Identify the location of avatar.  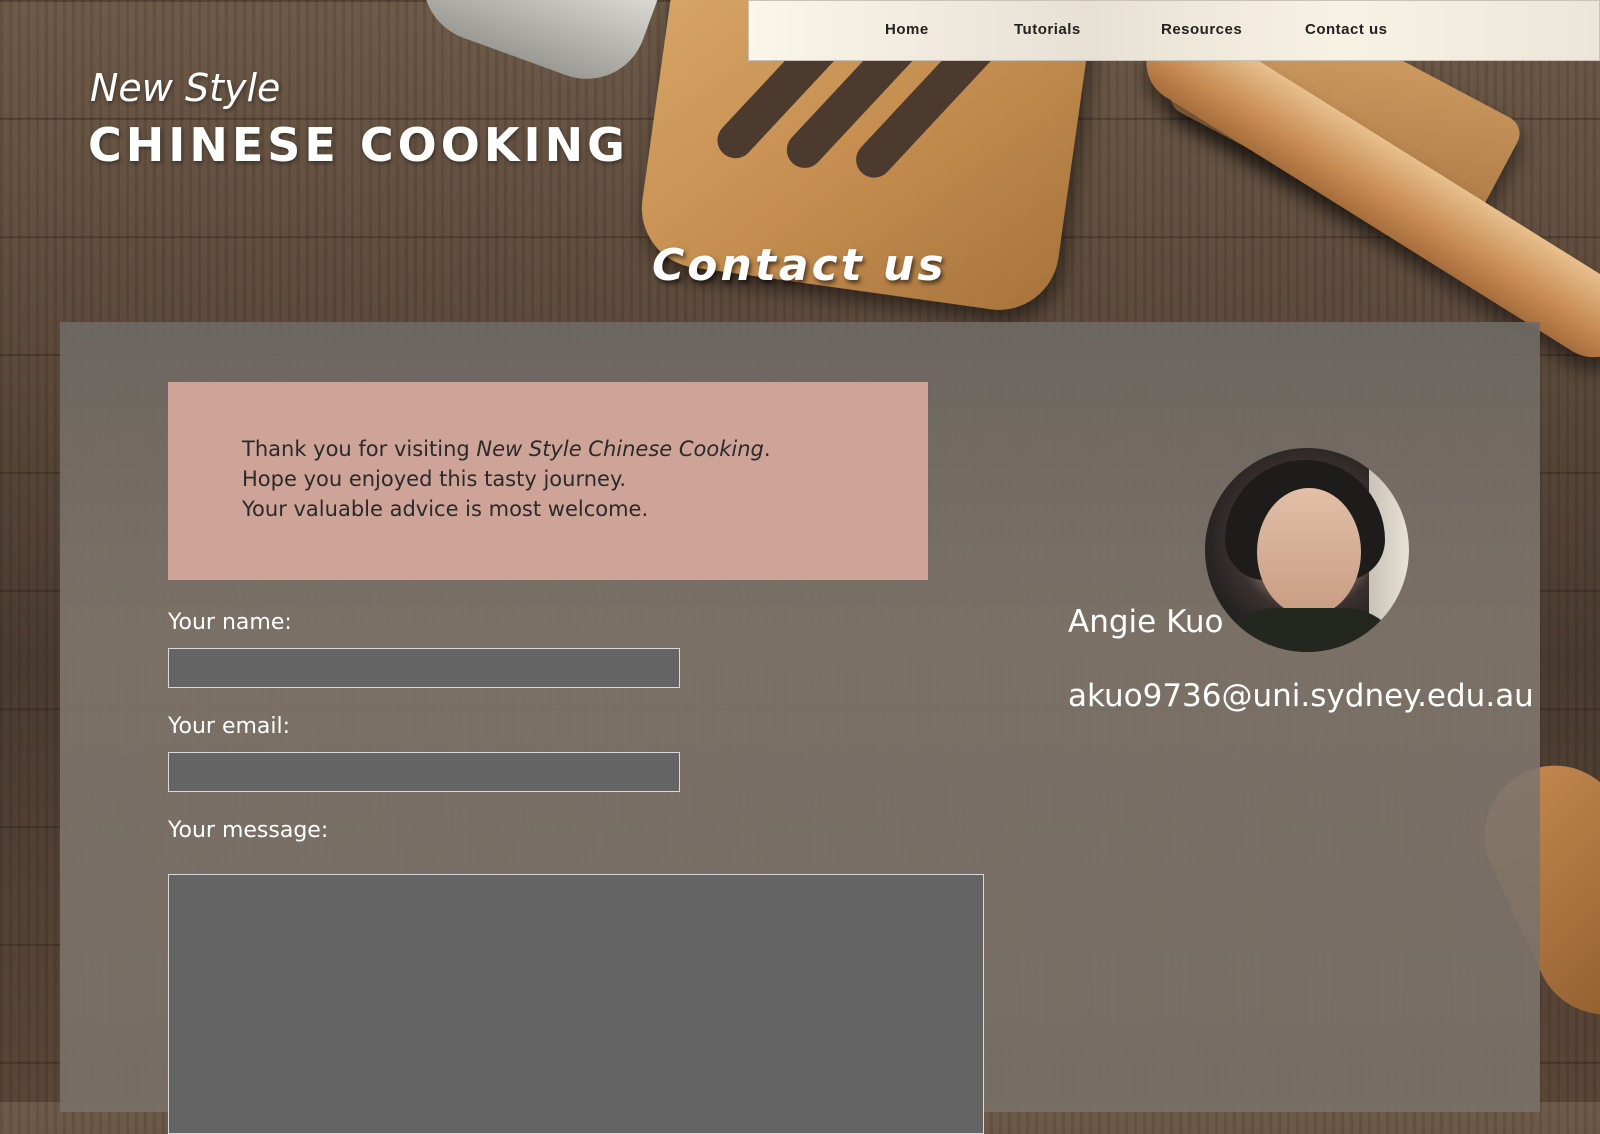
(1307, 550).